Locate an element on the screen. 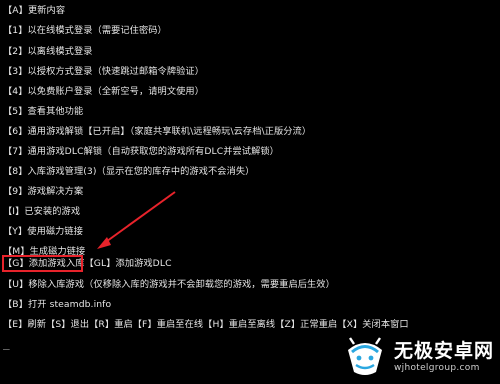 The width and height of the screenshot is (500, 384). watermark: 无极安卓网 wjhotelgroup.com is located at coordinates (418, 357).